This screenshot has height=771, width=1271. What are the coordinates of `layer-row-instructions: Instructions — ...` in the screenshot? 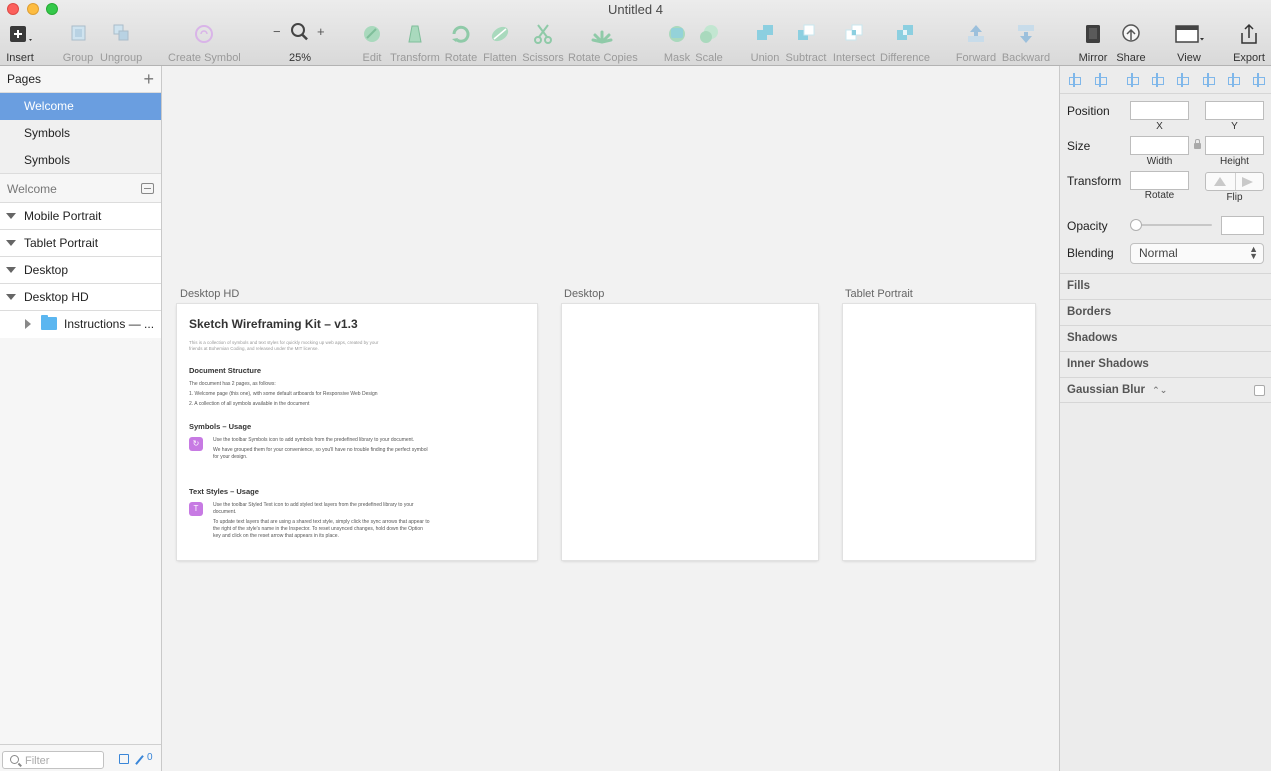 It's located at (80, 324).